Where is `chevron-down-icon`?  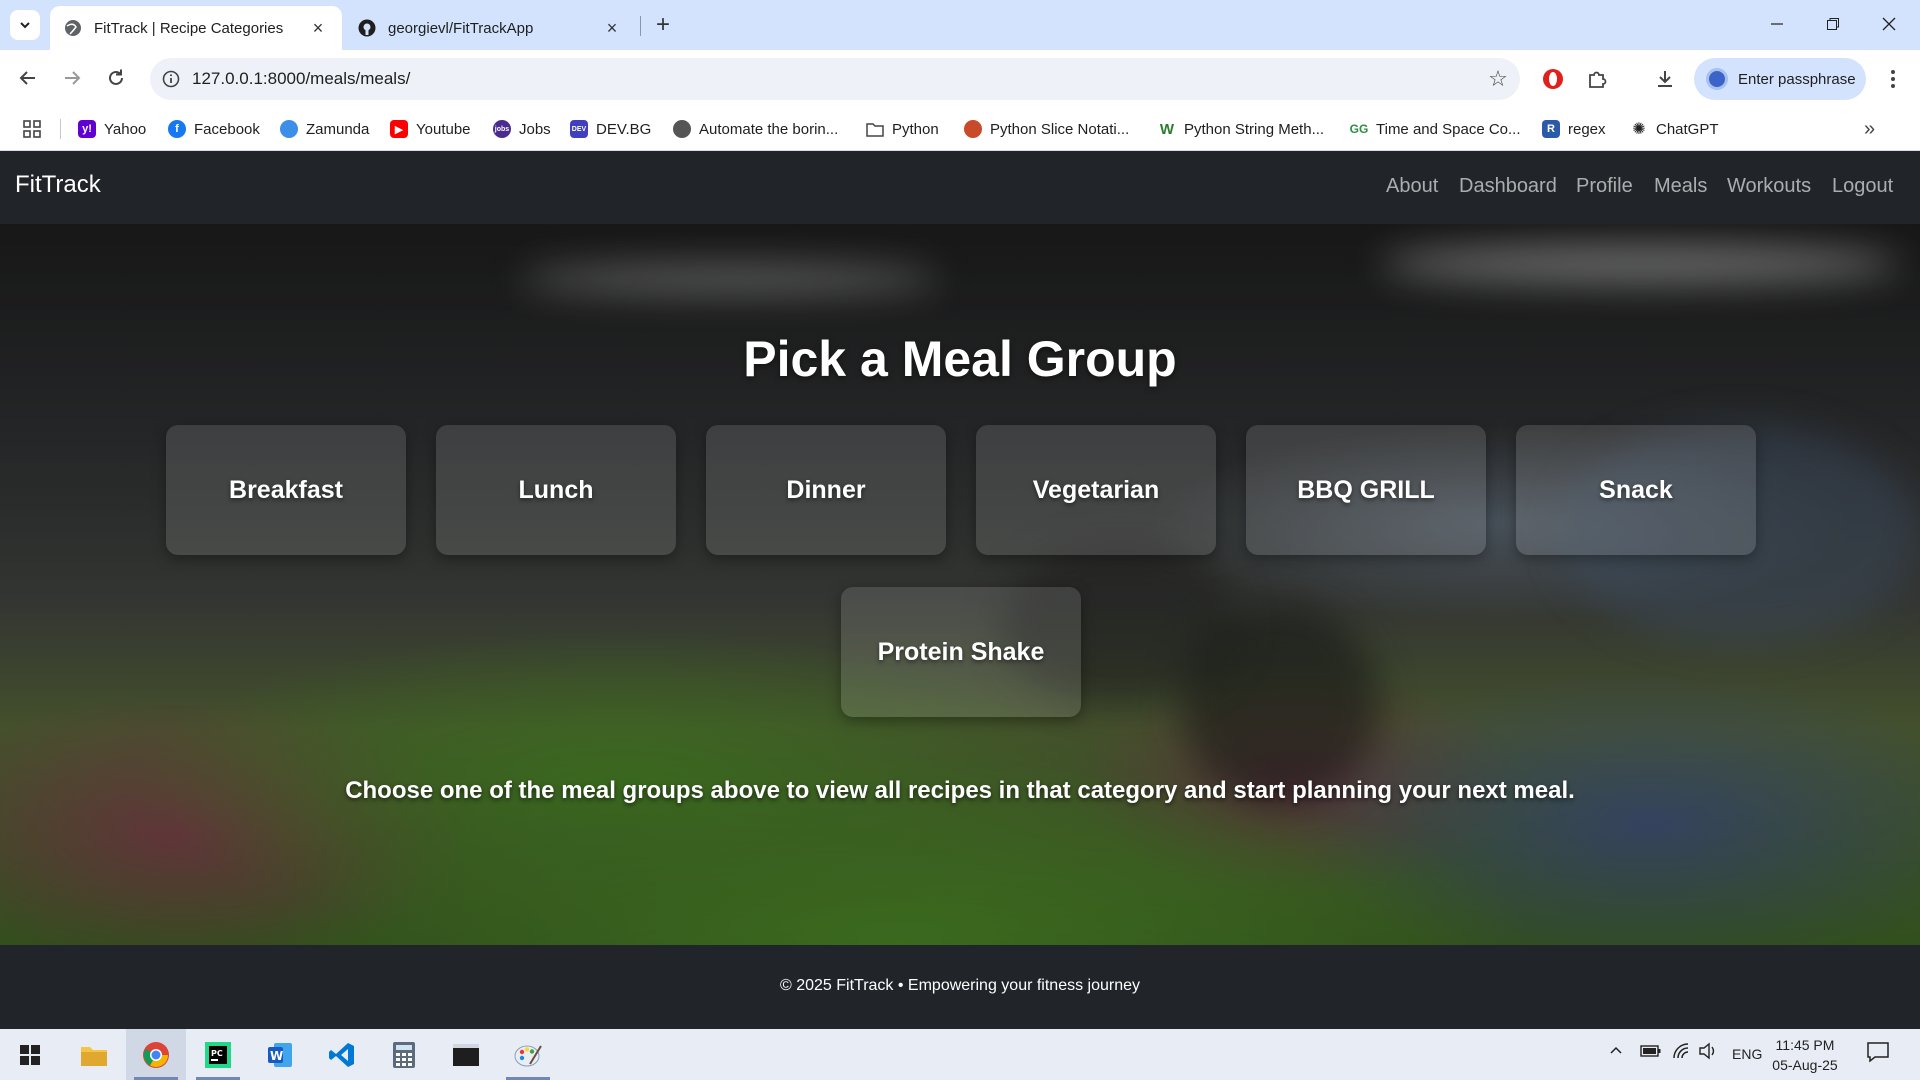
chevron-down-icon is located at coordinates (25, 25).